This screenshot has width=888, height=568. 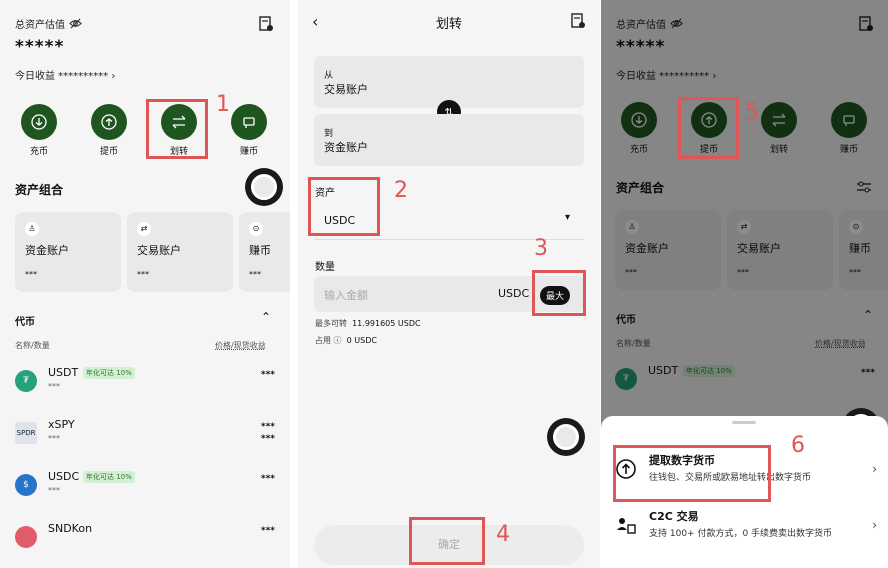 I want to click on earn-small-icon: ⊙, so click(x=256, y=229).